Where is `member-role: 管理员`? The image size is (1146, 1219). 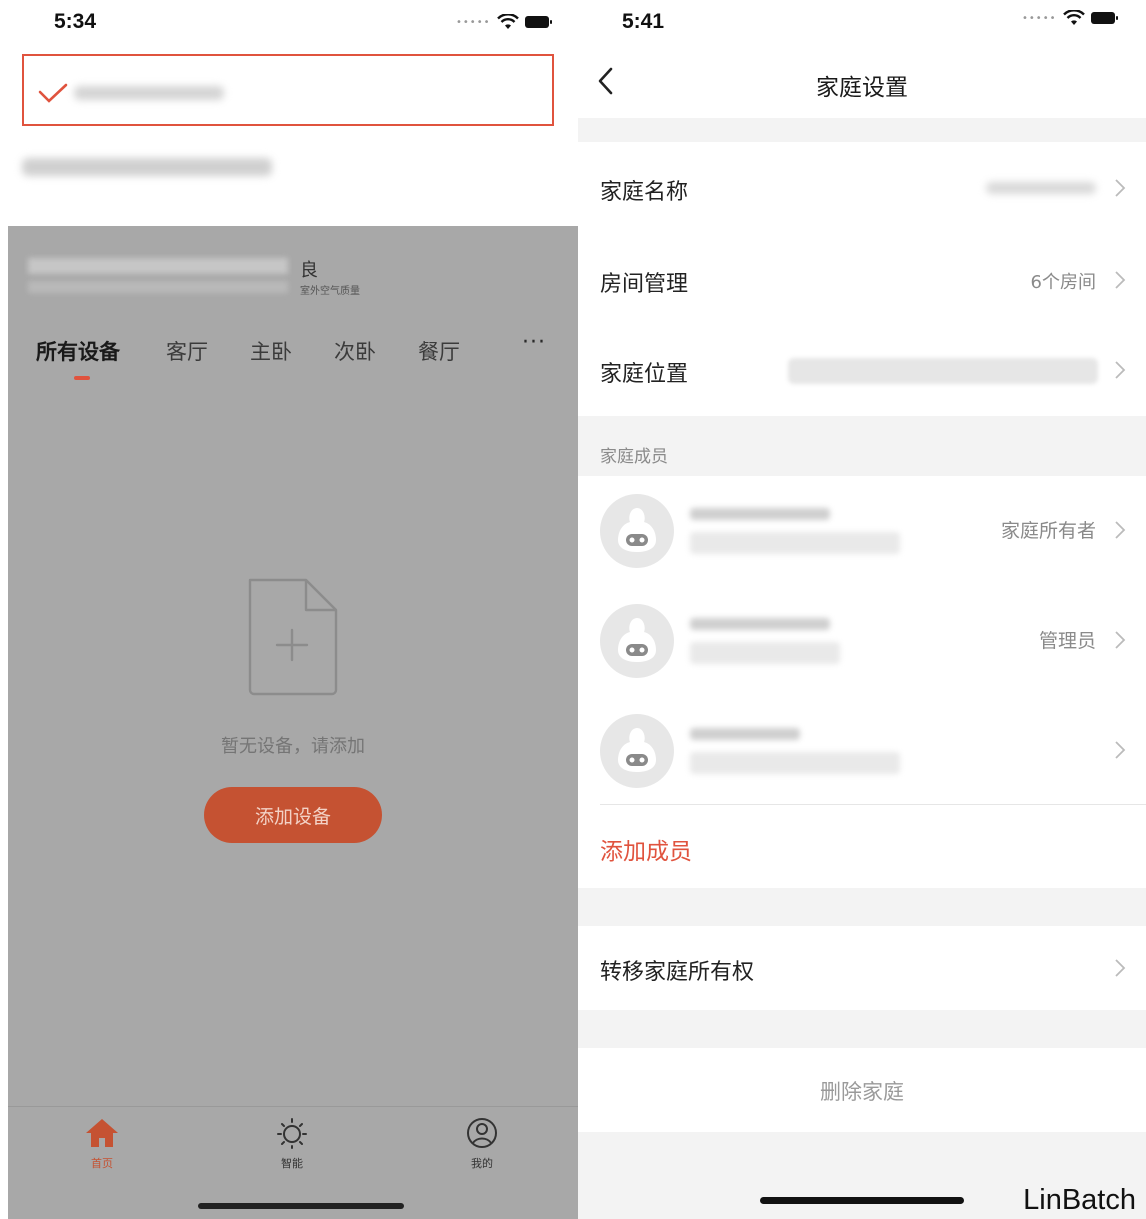 member-role: 管理员 is located at coordinates (1067, 641).